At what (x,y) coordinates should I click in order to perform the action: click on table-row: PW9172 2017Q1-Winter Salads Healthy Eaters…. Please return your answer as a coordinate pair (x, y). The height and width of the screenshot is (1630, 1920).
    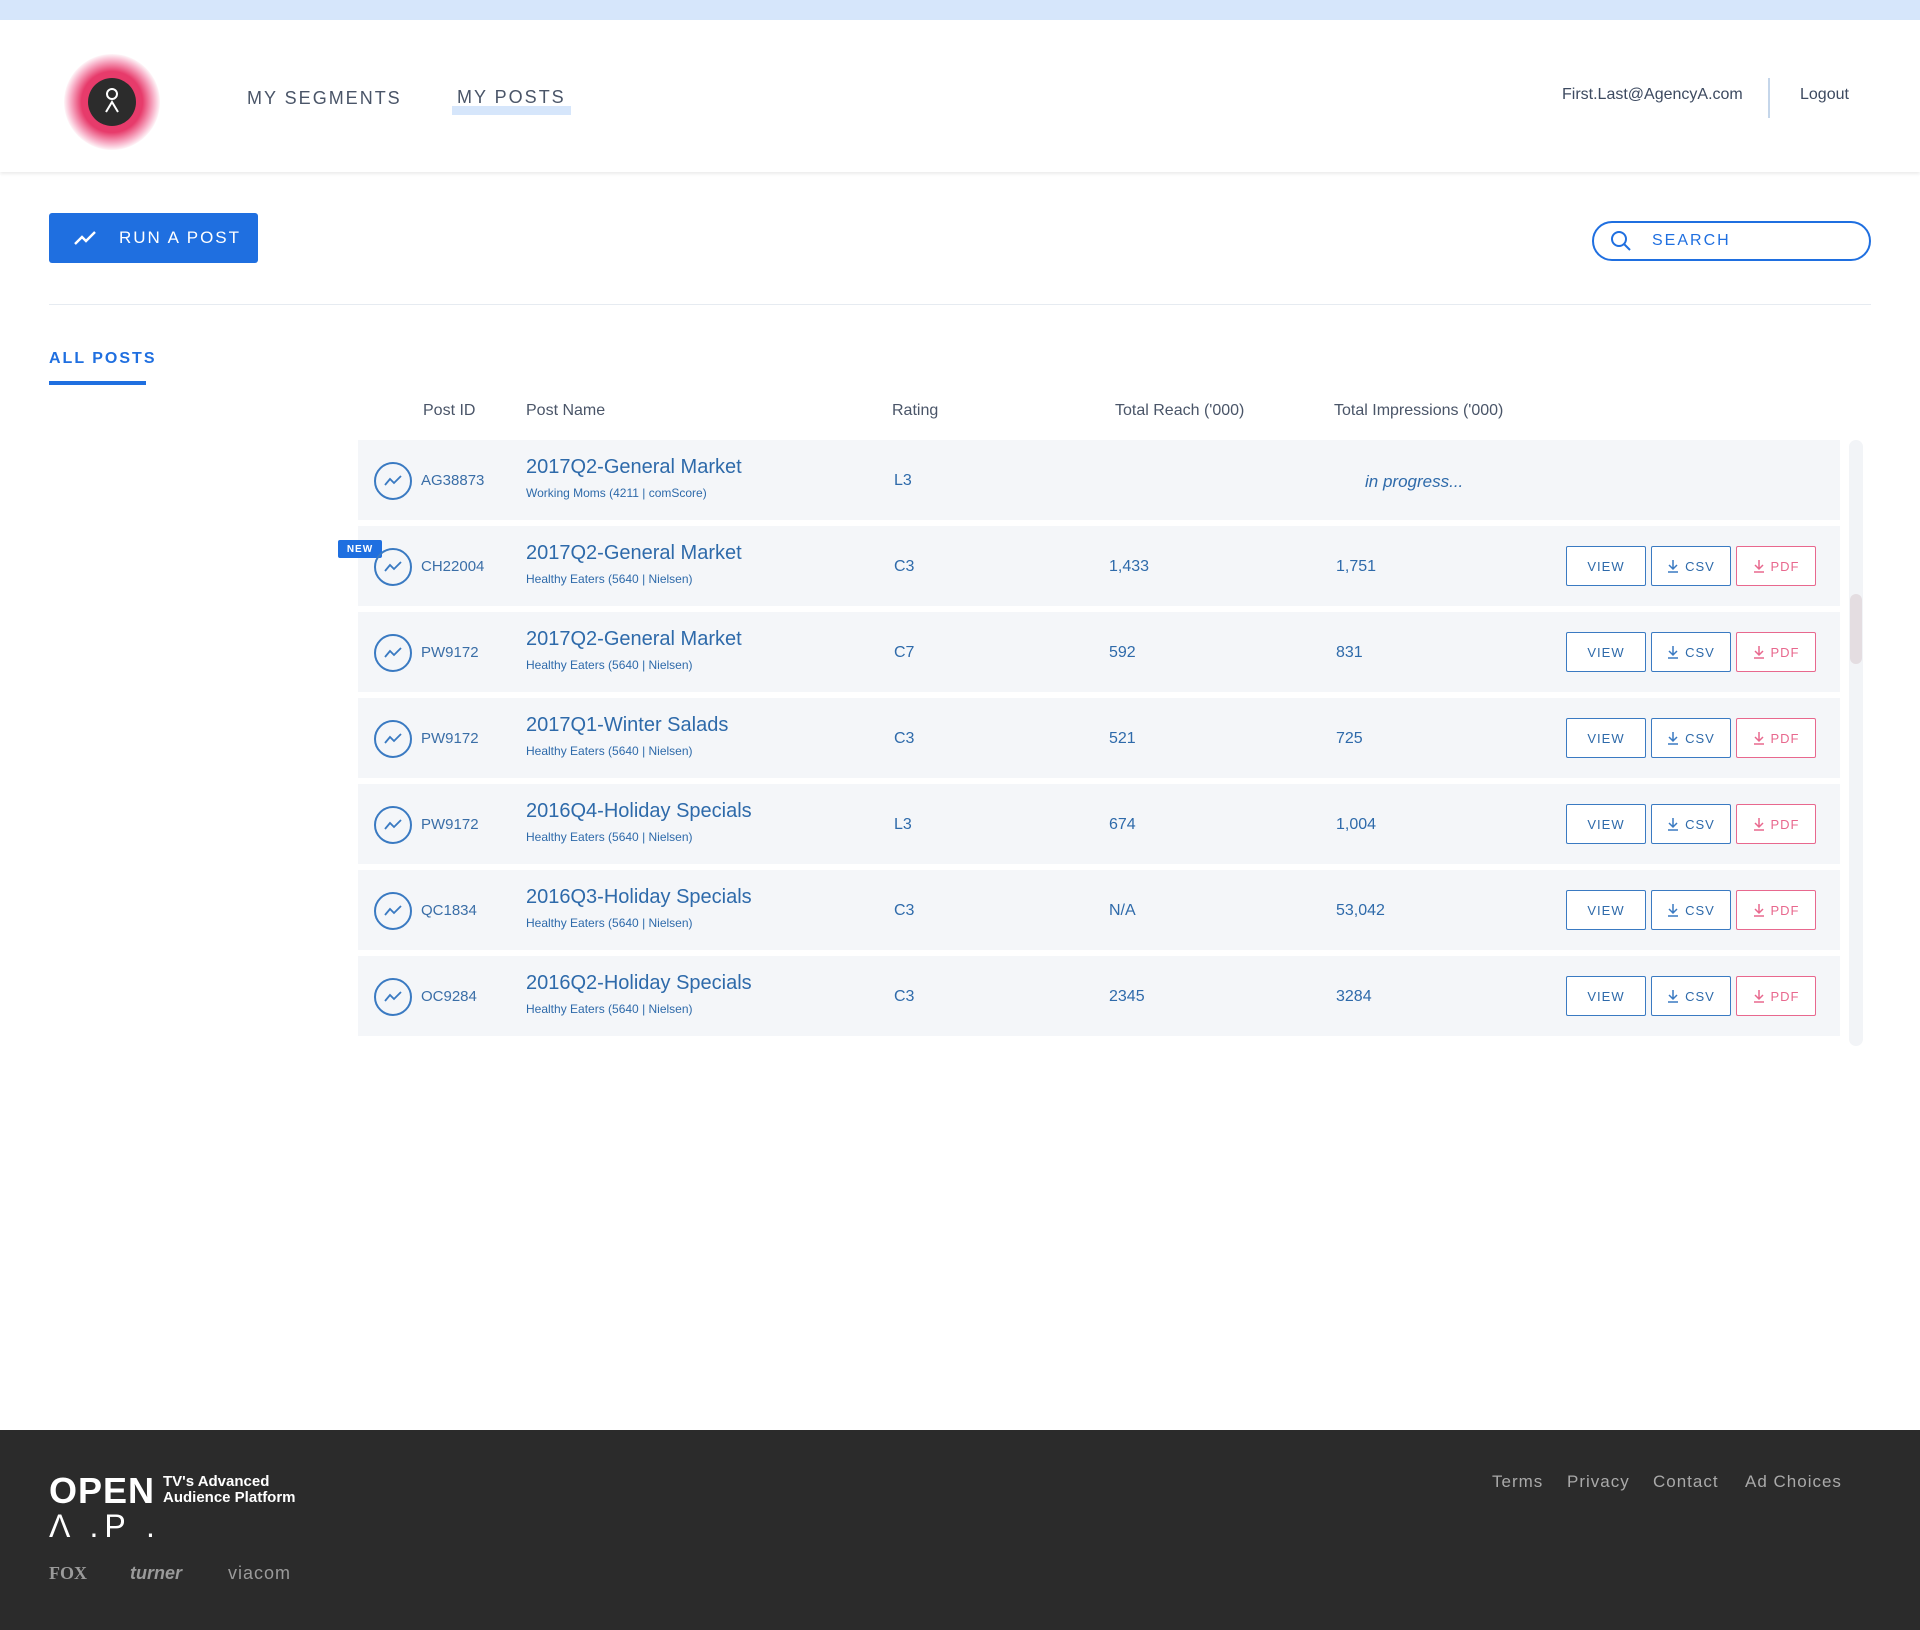
    Looking at the image, I should click on (1099, 738).